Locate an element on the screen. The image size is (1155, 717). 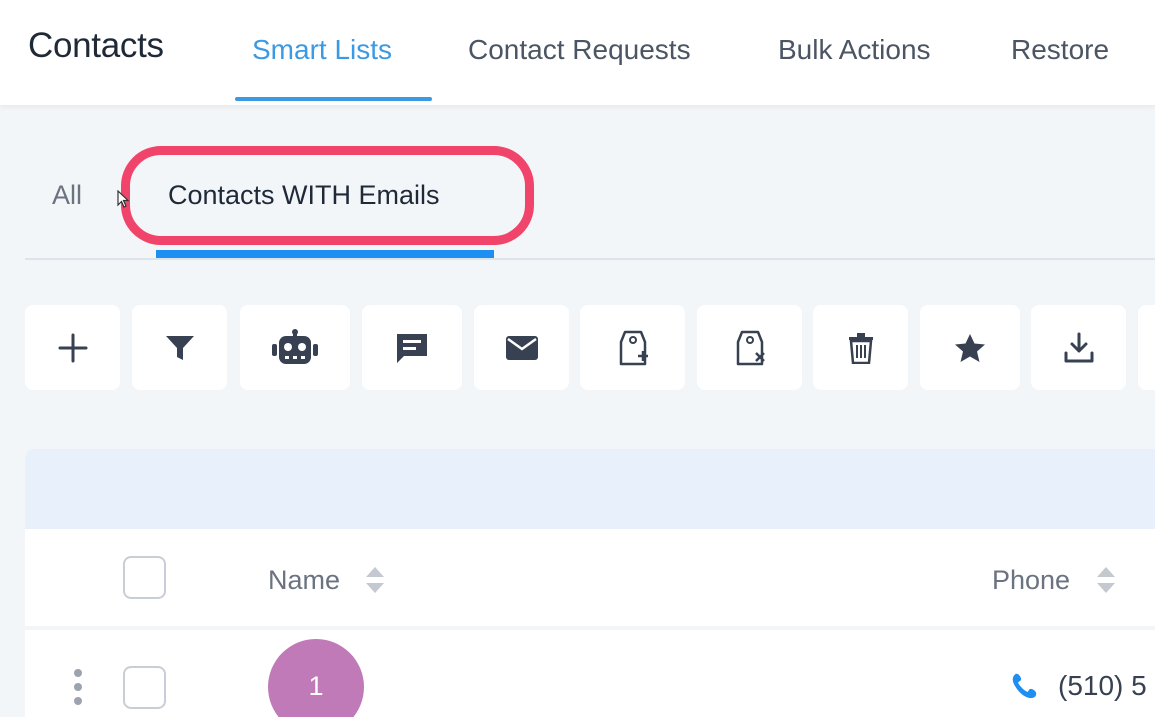
smart-list-tab-contacts-with-emails: Contacts WITH Emails is located at coordinates (304, 195).